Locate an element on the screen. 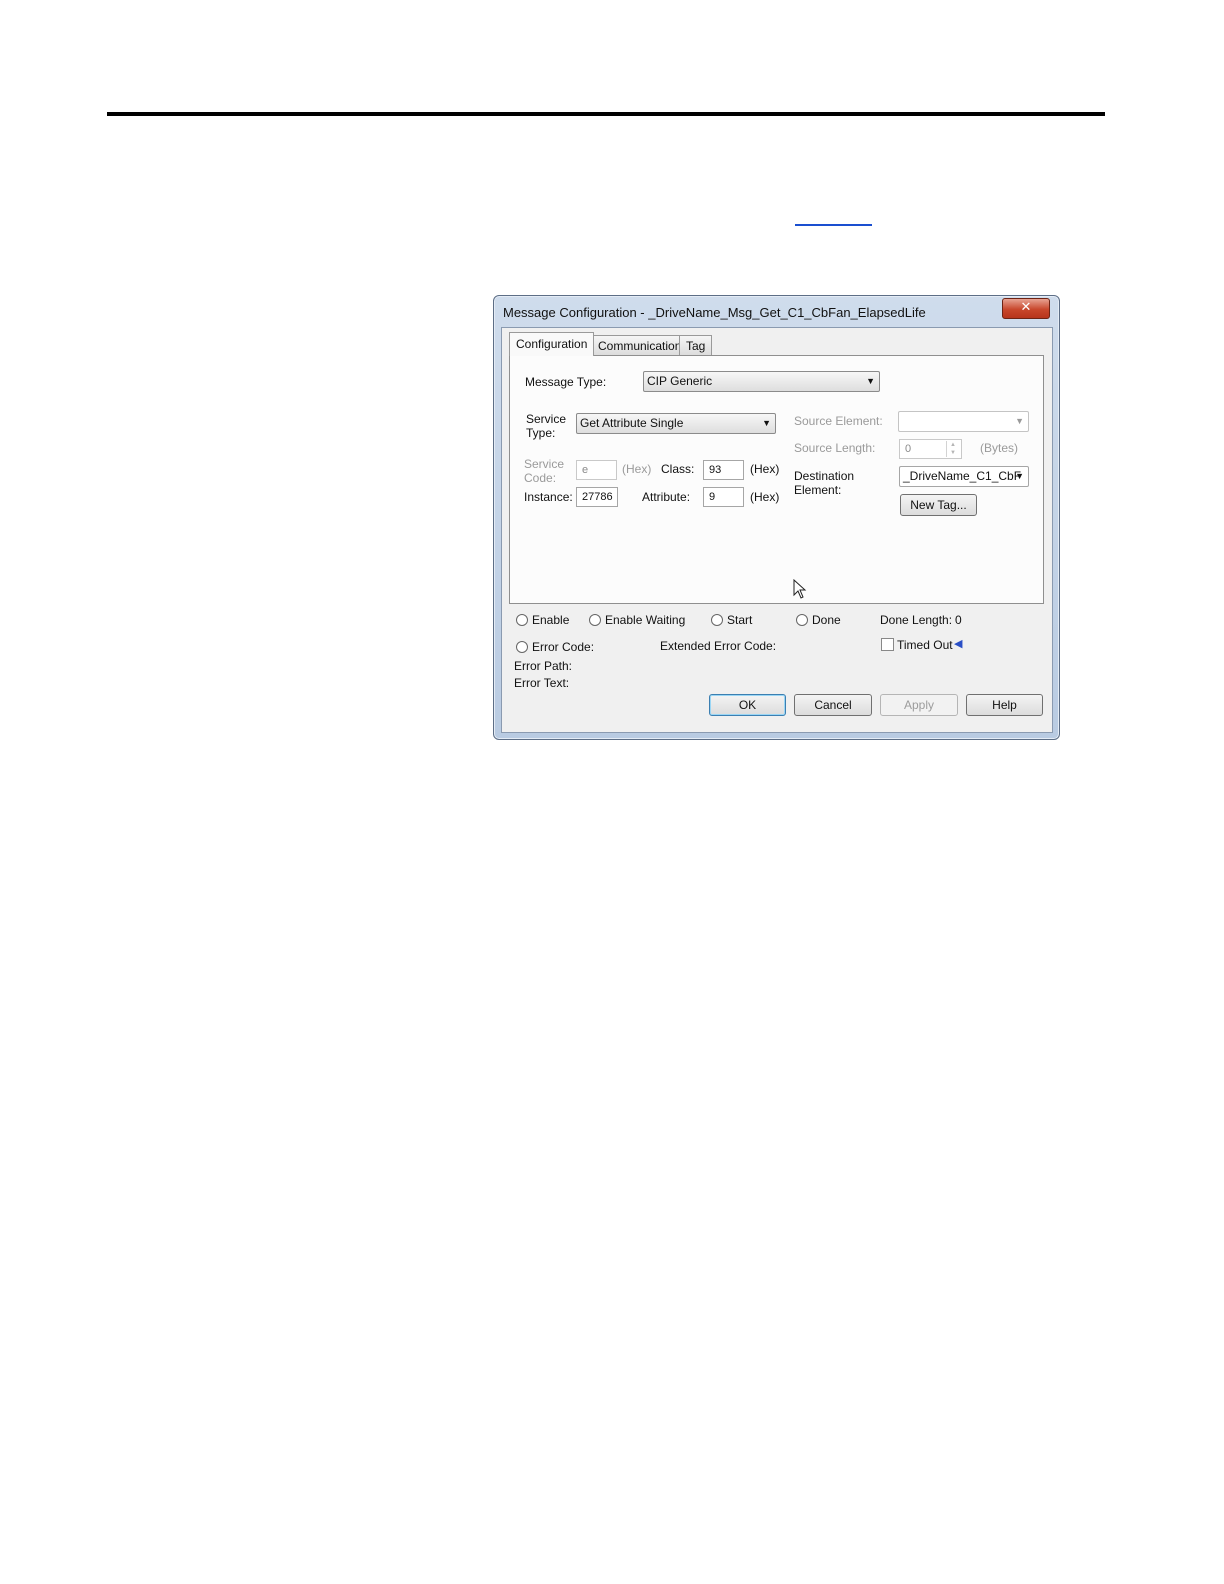  attribute-label: Attribute: is located at coordinates (666, 497).